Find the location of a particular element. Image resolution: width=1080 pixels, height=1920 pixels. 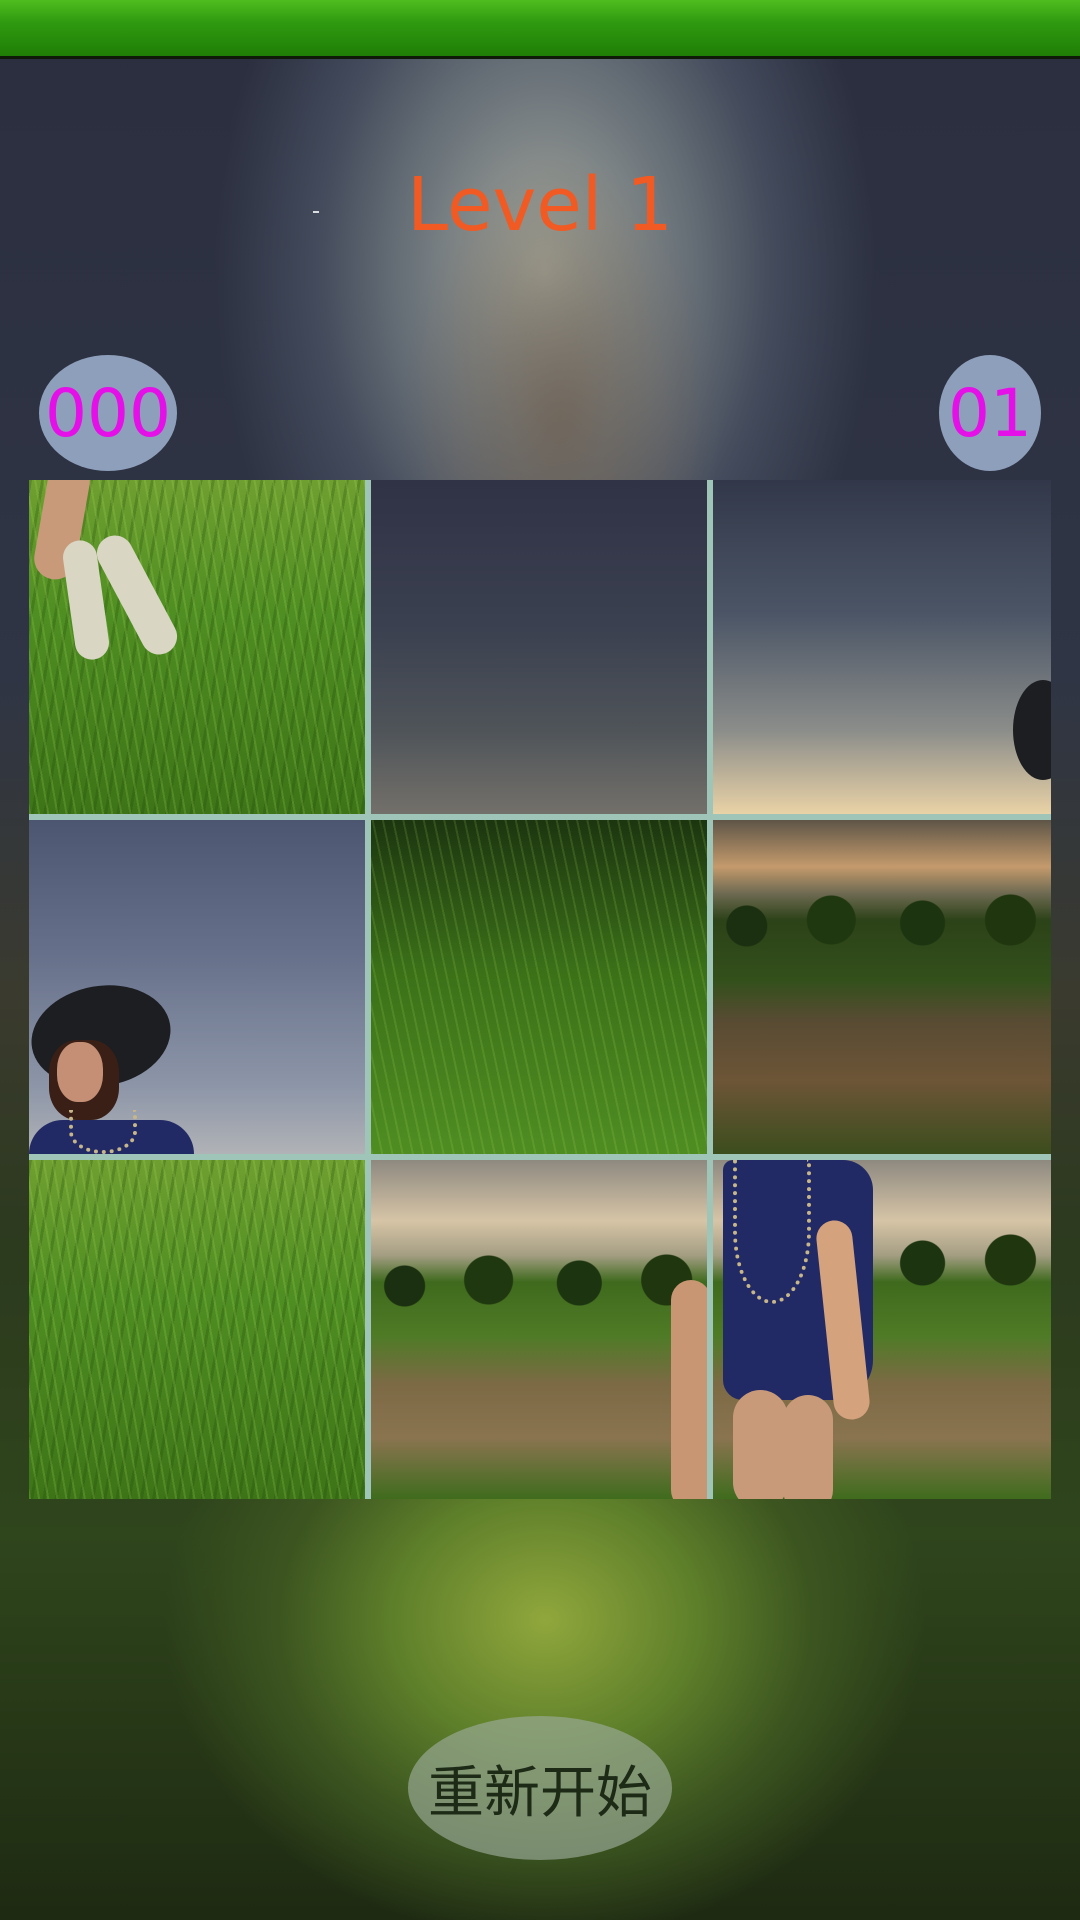

hat-edge is located at coordinates (1032, 730).